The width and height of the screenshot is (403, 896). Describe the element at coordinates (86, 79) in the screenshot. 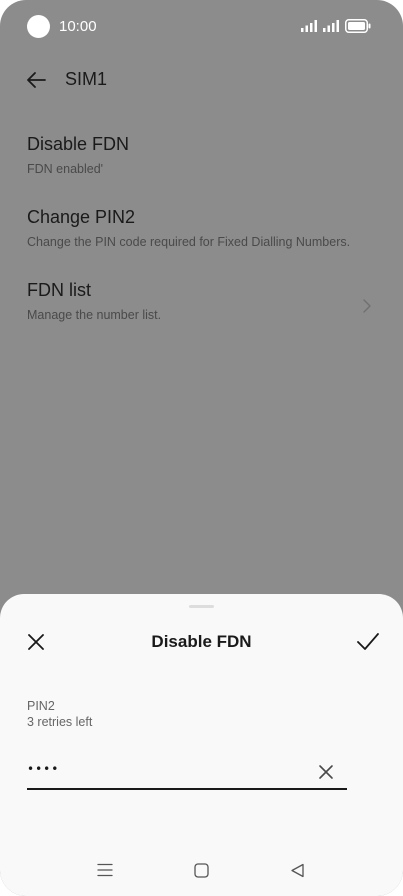

I see `page-title: SIM1` at that location.